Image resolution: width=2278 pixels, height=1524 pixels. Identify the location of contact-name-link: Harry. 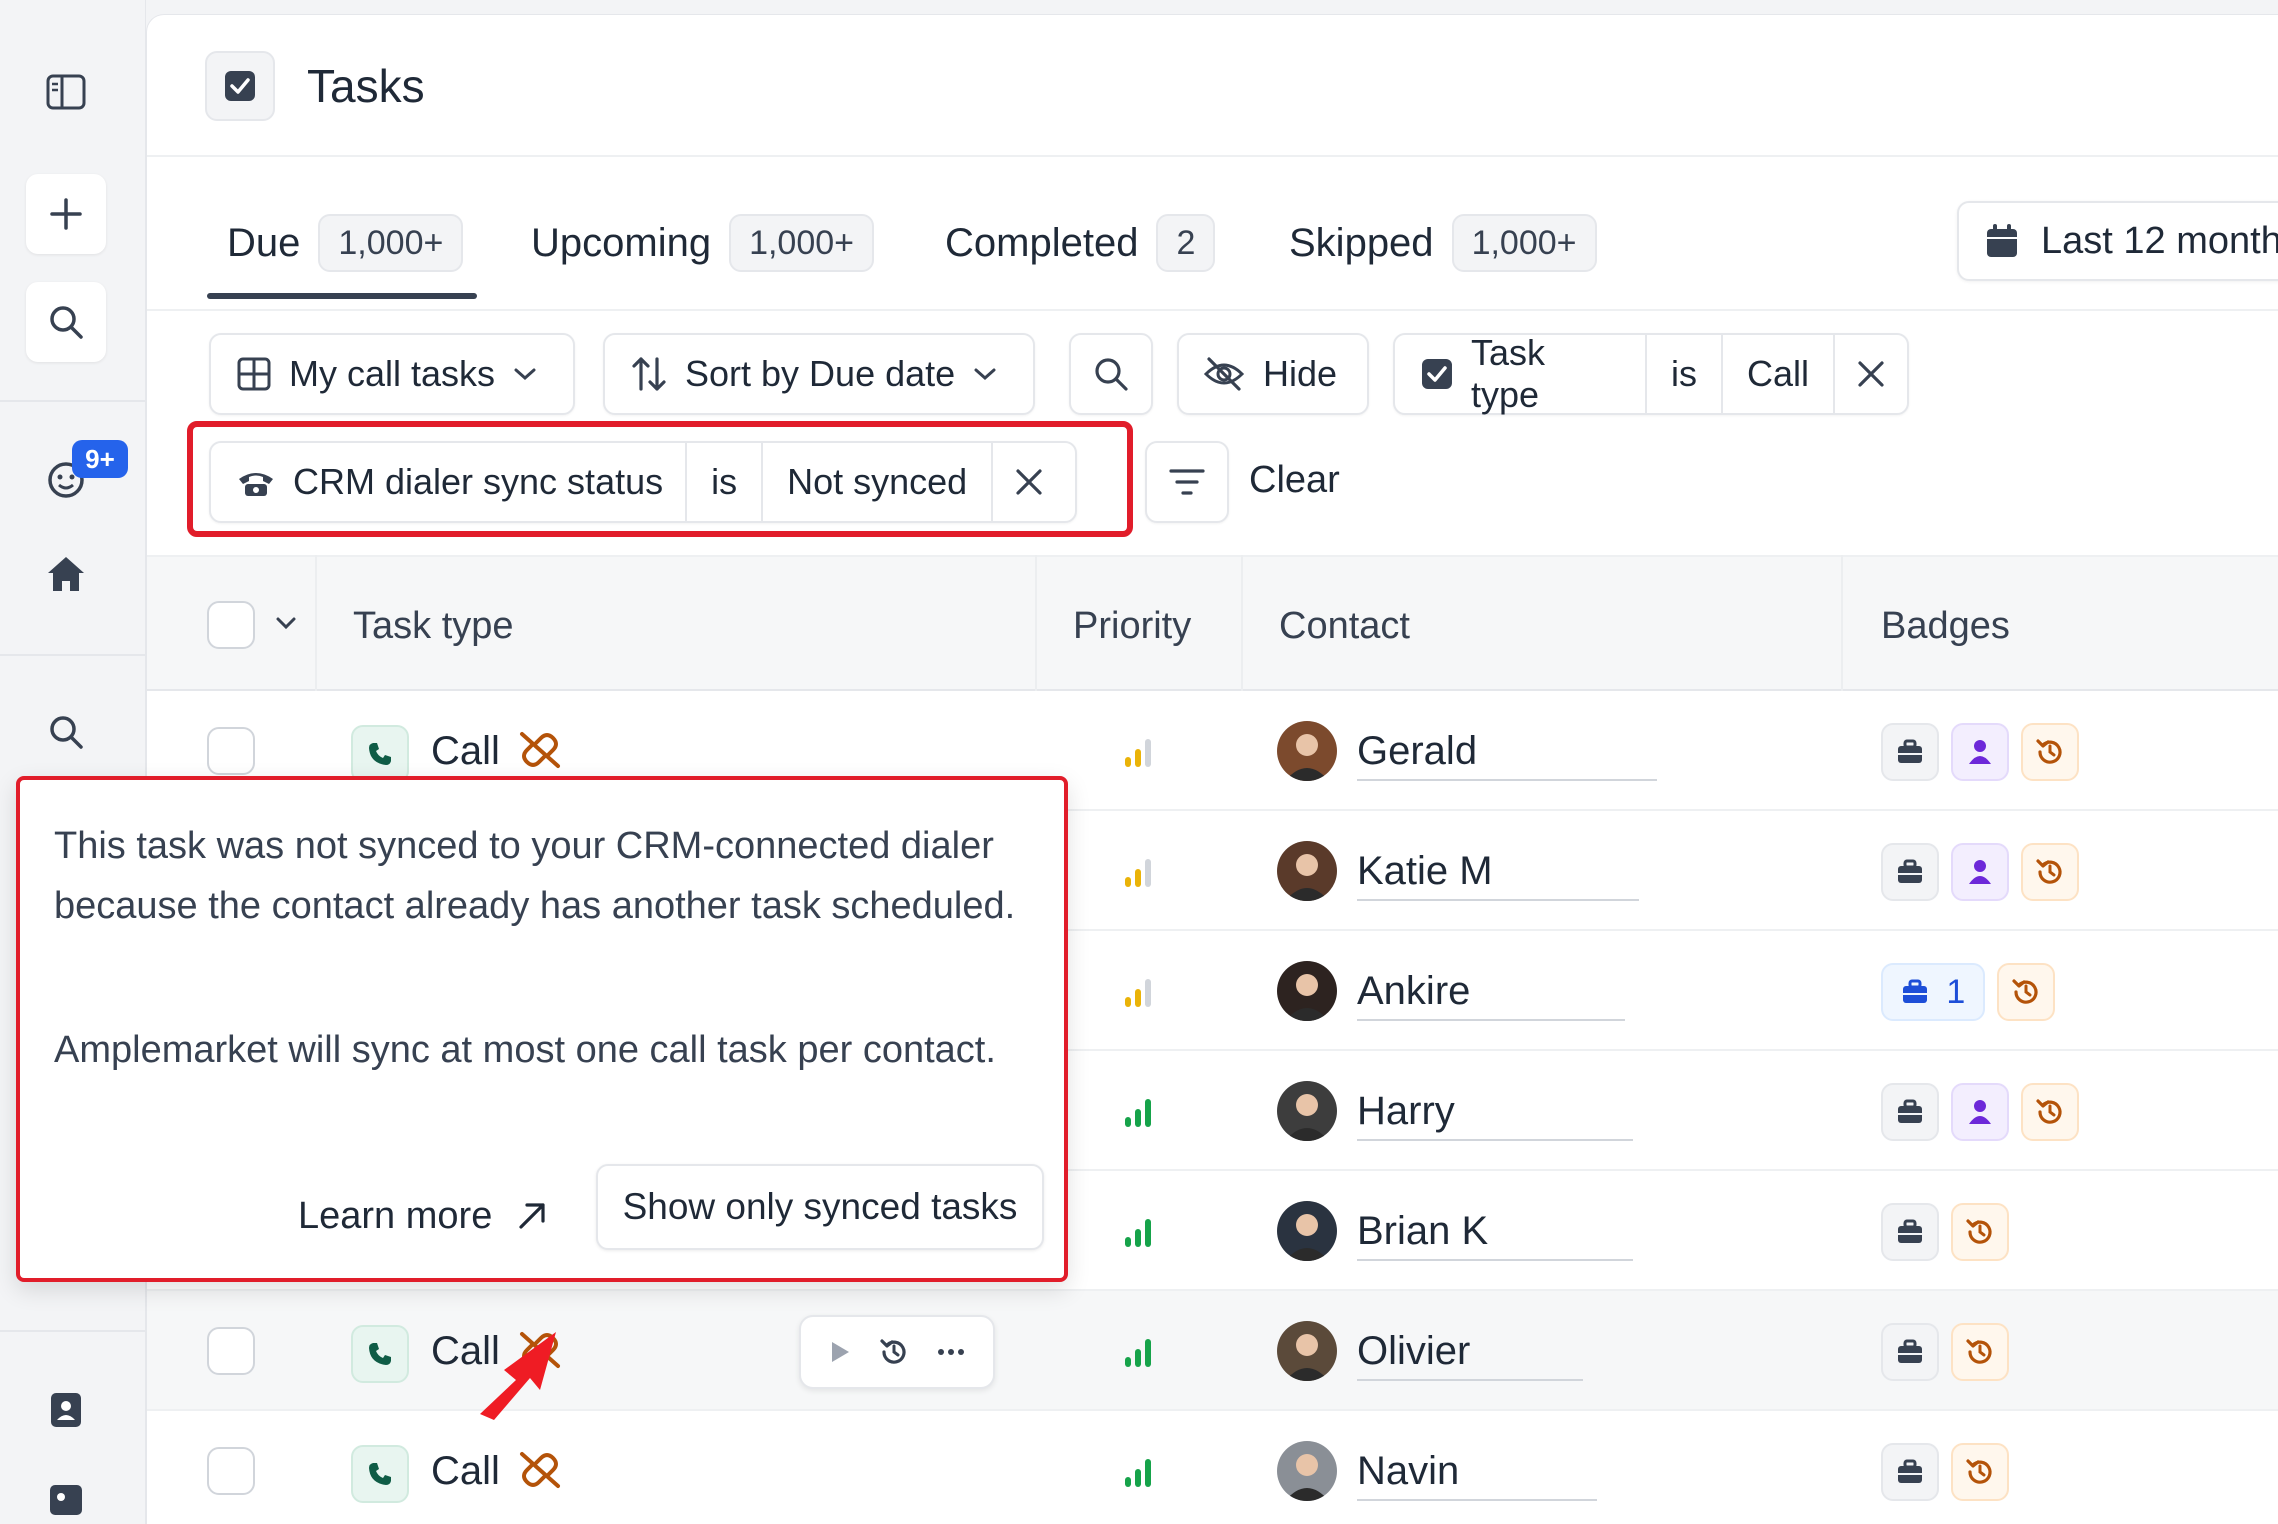
(1406, 1111).